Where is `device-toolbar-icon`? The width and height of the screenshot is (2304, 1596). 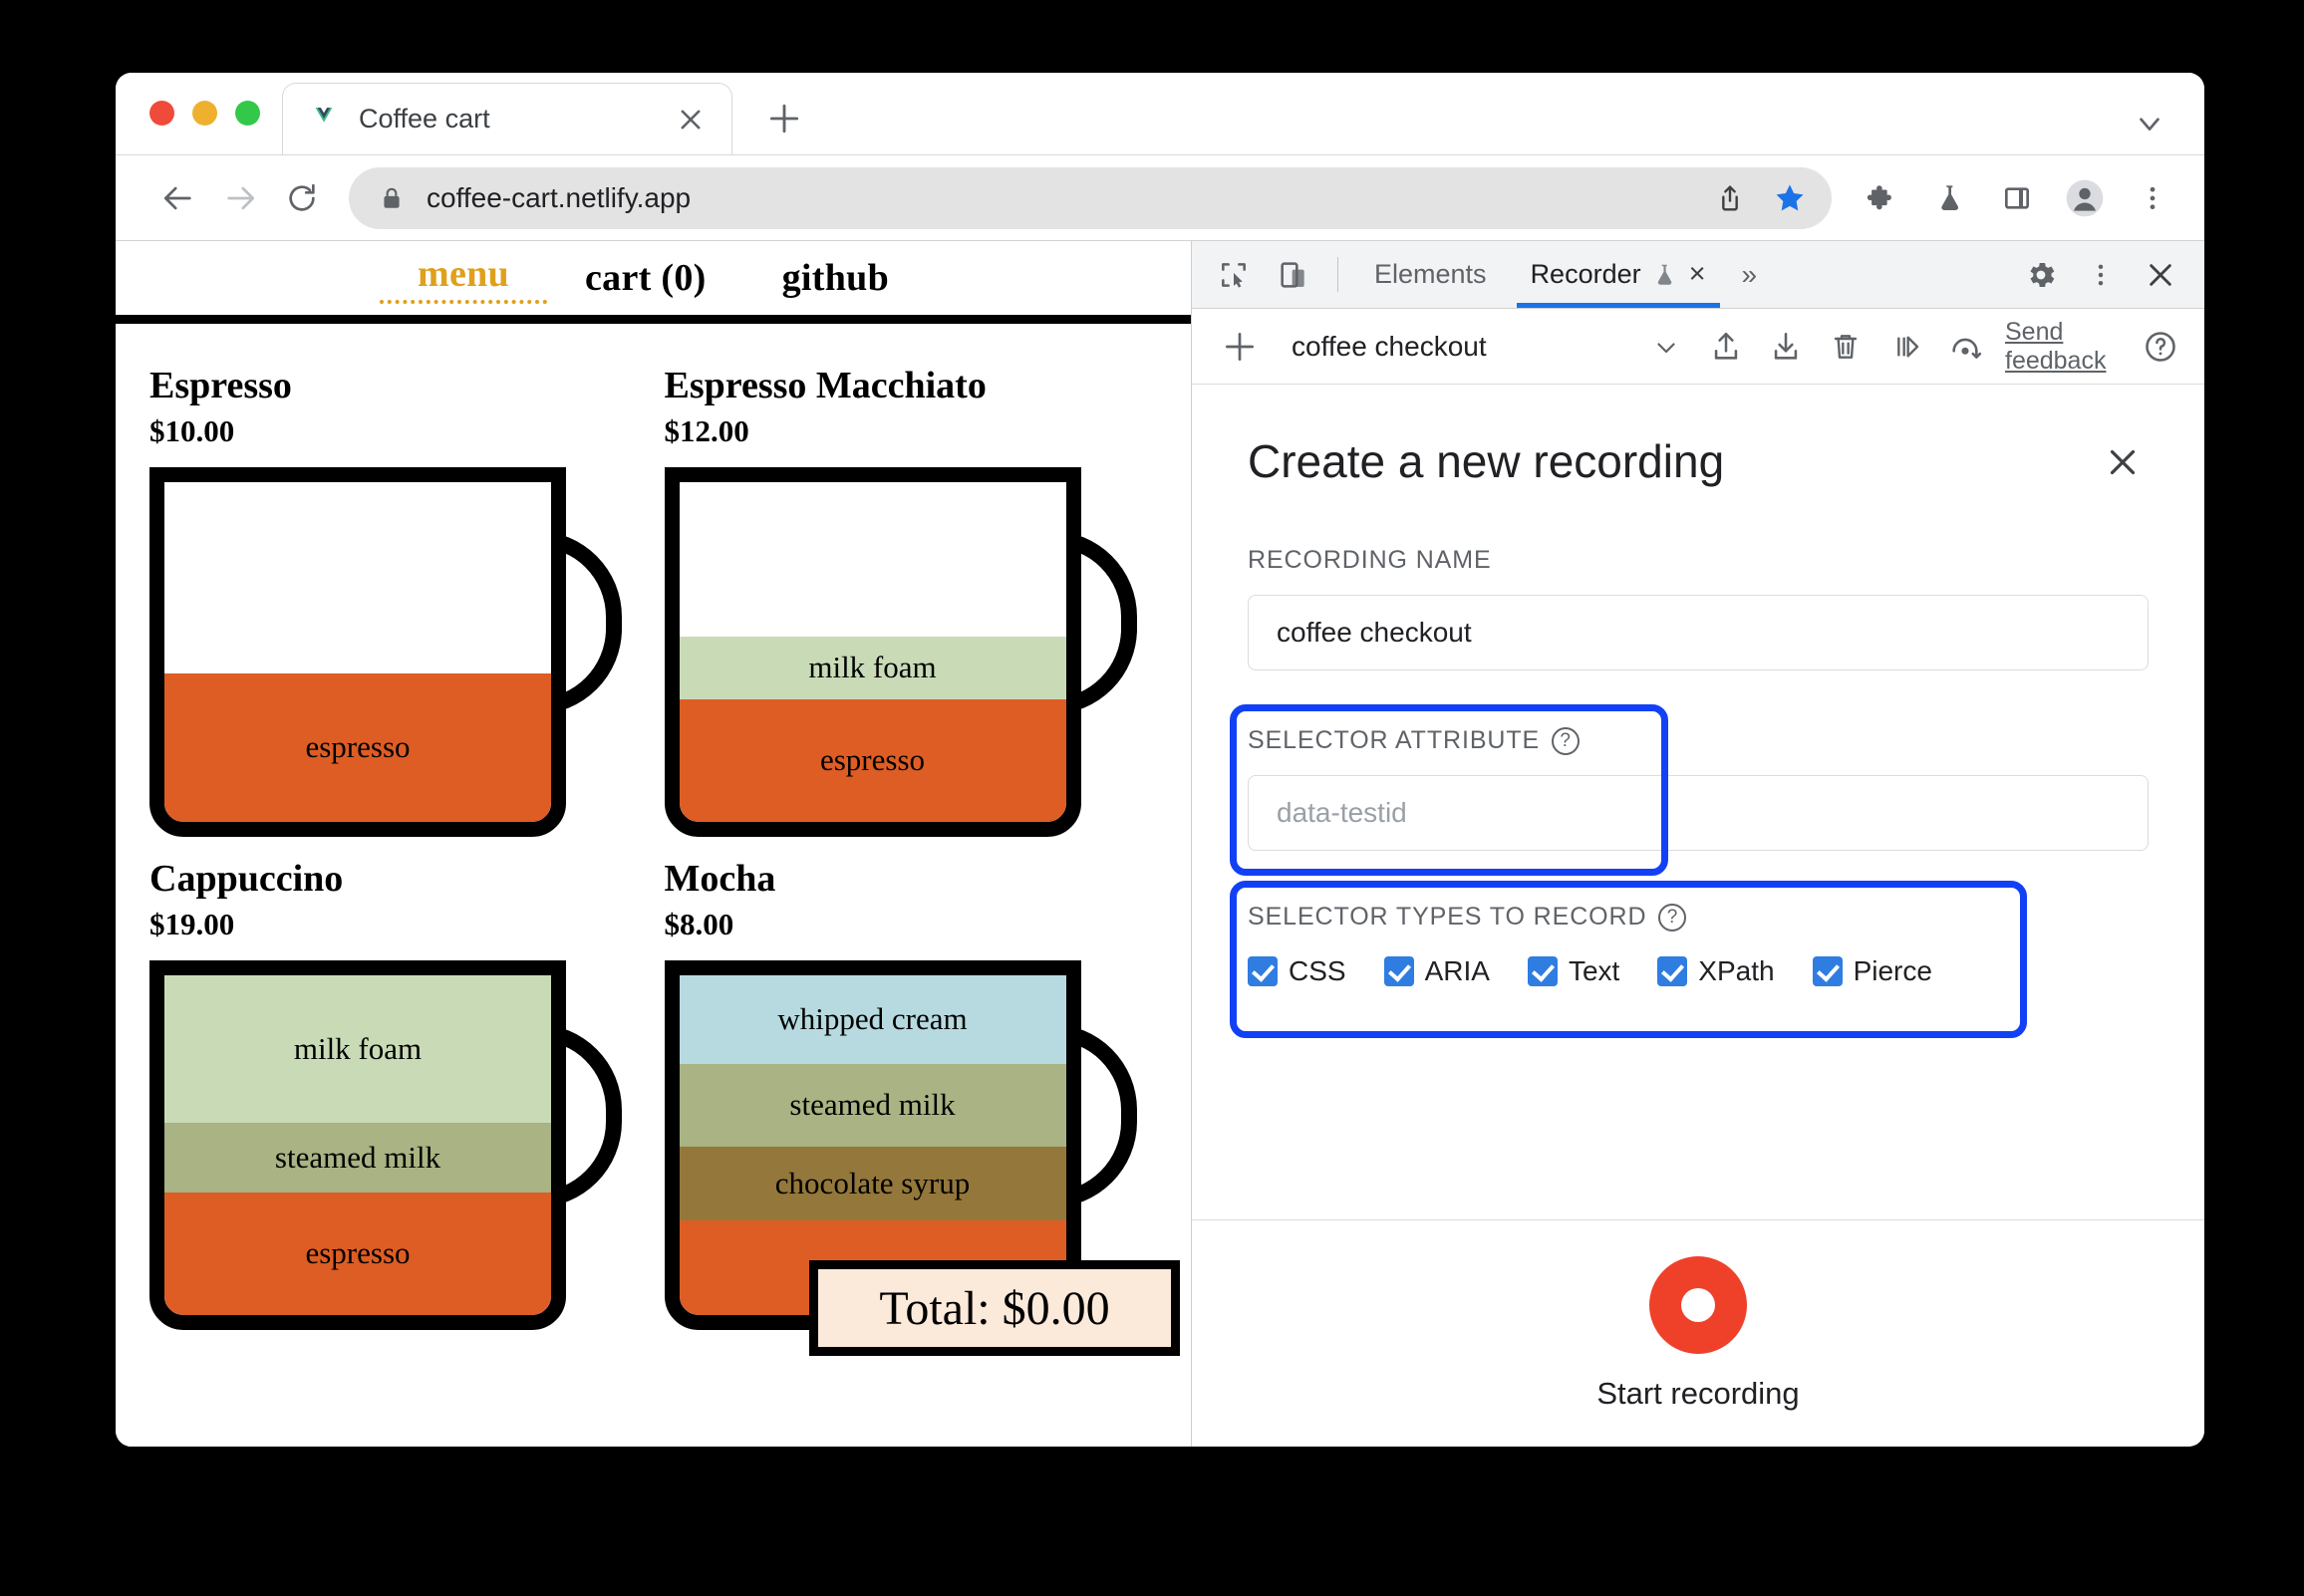 device-toolbar-icon is located at coordinates (1293, 274).